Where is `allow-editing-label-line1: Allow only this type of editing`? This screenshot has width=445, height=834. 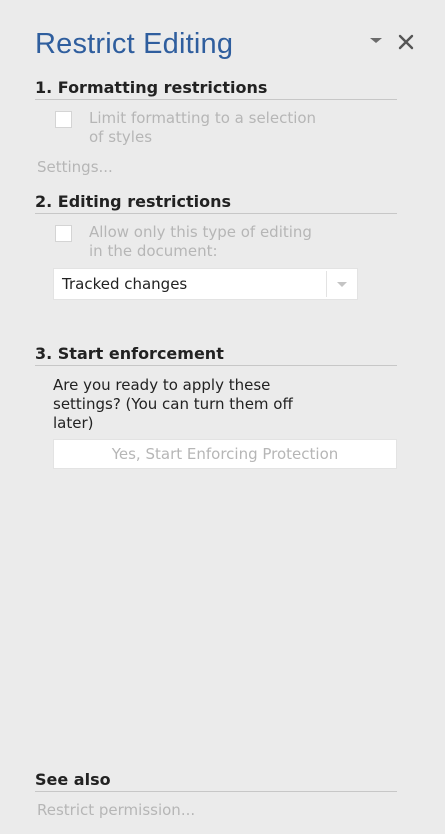 allow-editing-label-line1: Allow only this type of editing is located at coordinates (200, 232).